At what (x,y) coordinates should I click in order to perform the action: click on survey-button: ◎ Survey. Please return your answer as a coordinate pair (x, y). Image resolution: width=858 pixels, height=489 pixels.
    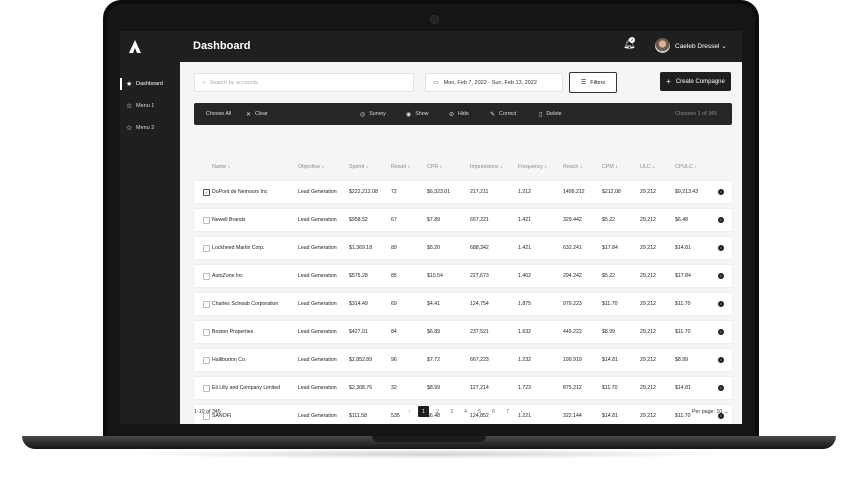
    Looking at the image, I should click on (373, 114).